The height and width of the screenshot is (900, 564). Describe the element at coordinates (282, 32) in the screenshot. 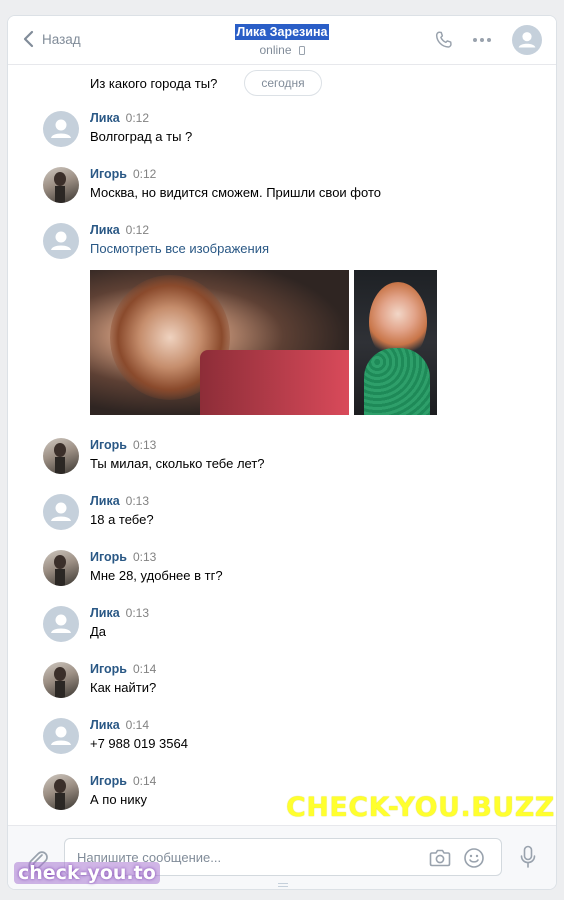

I see `chat-title: Лика Зарезина` at that location.